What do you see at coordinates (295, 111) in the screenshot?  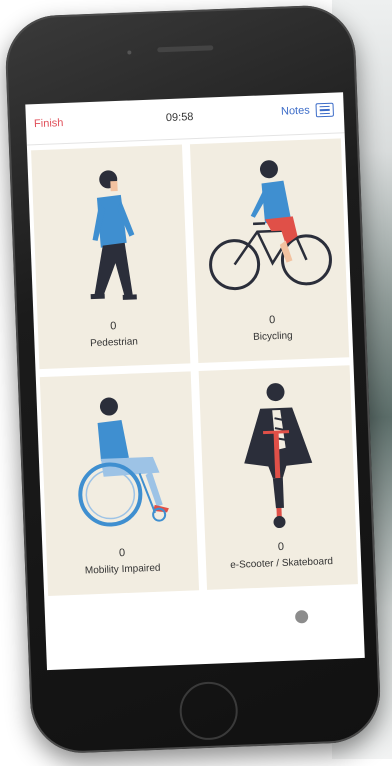 I see `notes-label: Notes` at bounding box center [295, 111].